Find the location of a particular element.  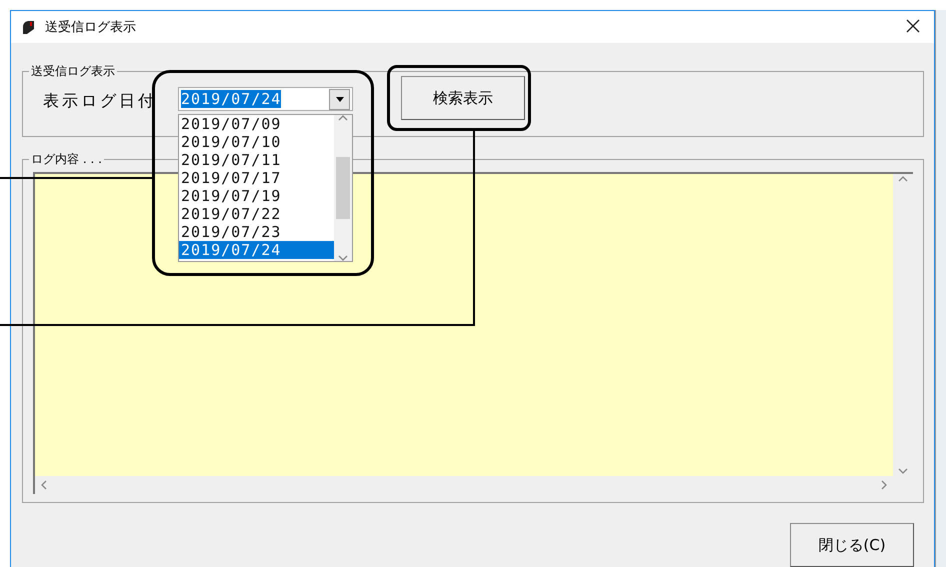

date-dropdown: 2019/07/24 is located at coordinates (265, 99).